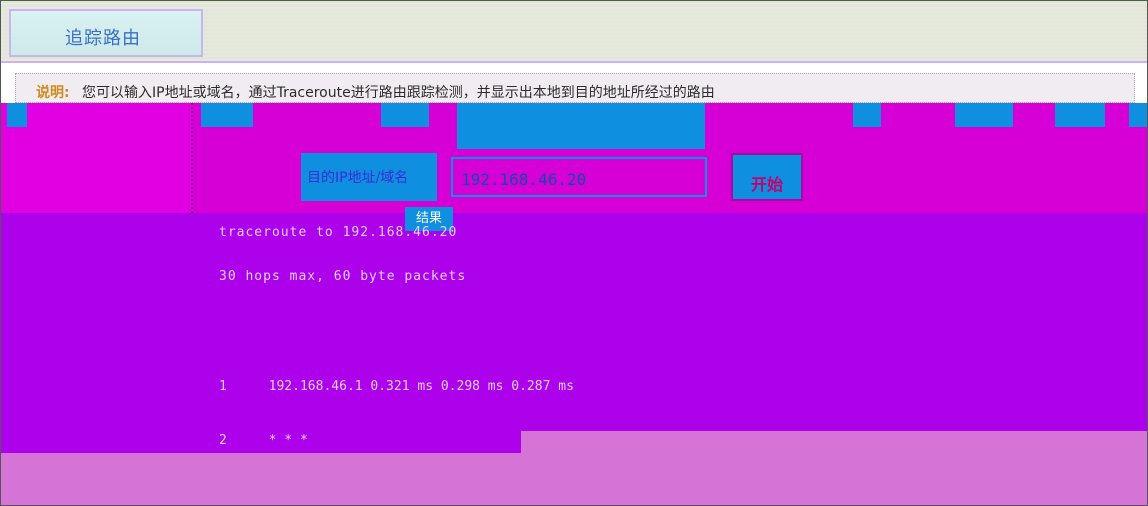 This screenshot has width=1148, height=506. I want to click on result-sub-line: 30 hops max, 60 byte packets, so click(343, 276).